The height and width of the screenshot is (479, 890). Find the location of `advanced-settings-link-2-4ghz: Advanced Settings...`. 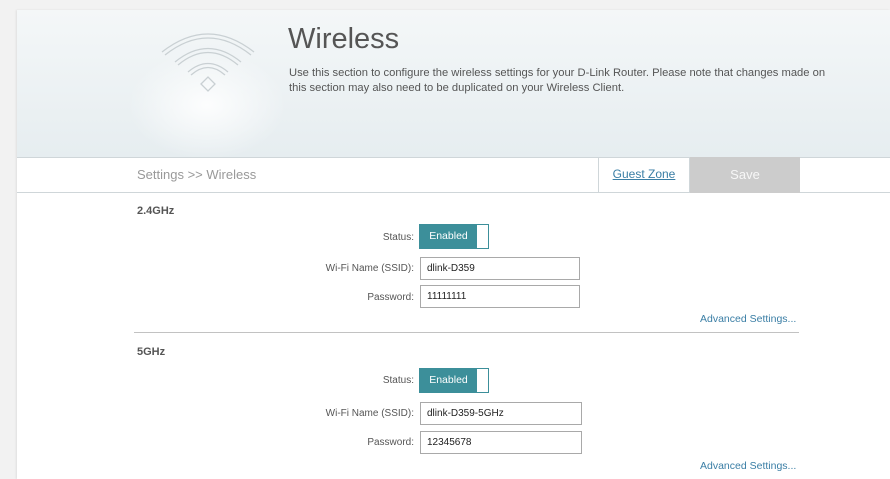

advanced-settings-link-2-4ghz: Advanced Settings... is located at coordinates (748, 319).